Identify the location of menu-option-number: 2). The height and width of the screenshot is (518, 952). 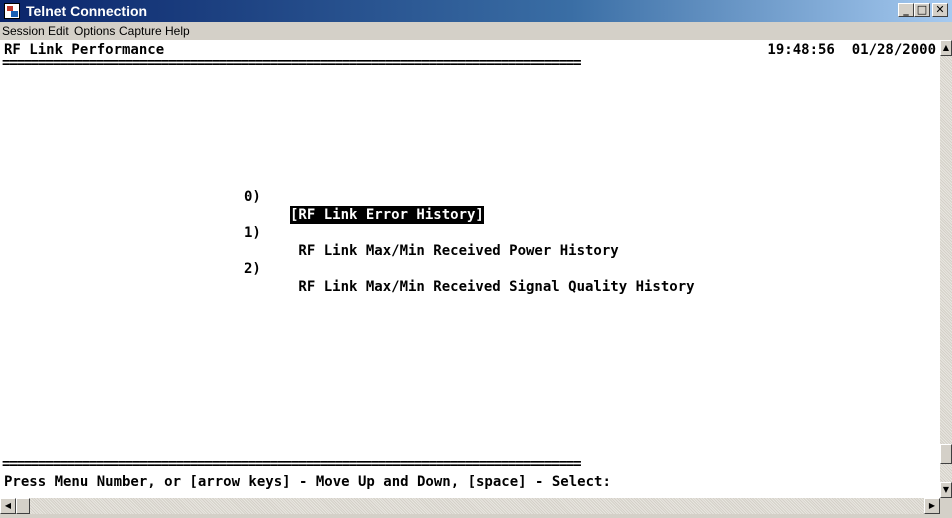
(252, 269).